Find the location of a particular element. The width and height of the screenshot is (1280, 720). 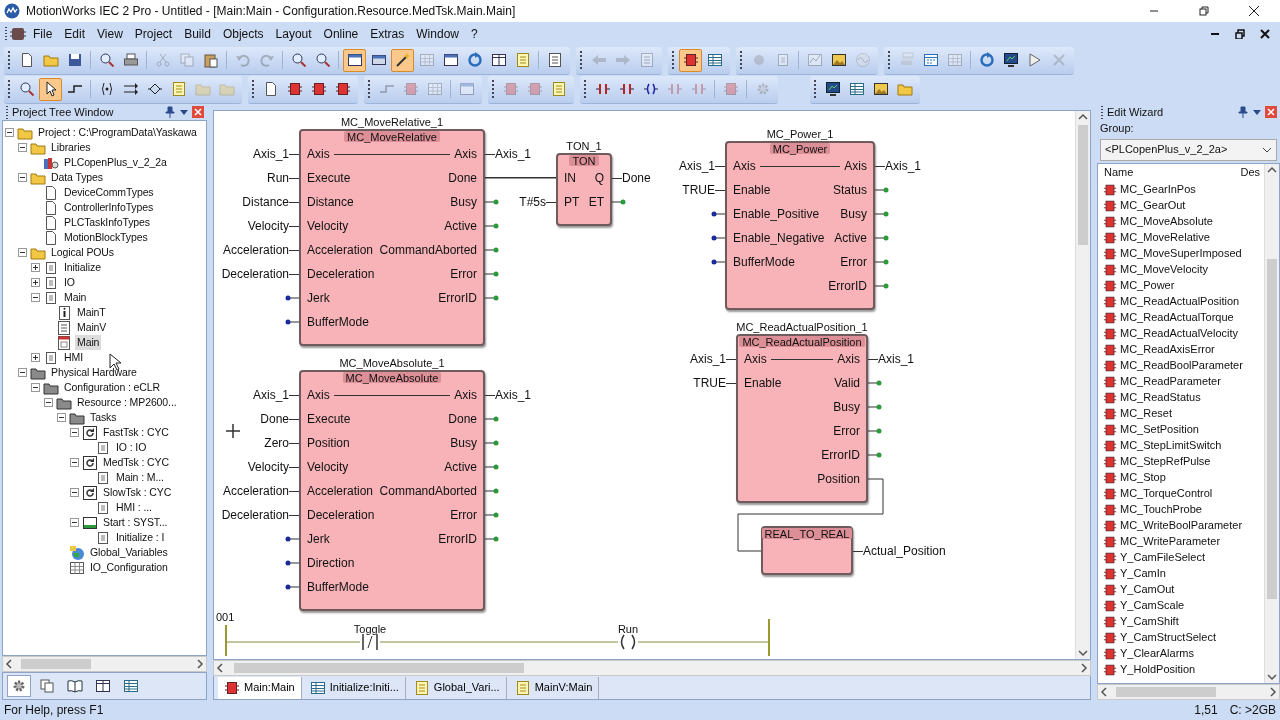

function-block-item: MC_GearInPos is located at coordinates (1181, 189).